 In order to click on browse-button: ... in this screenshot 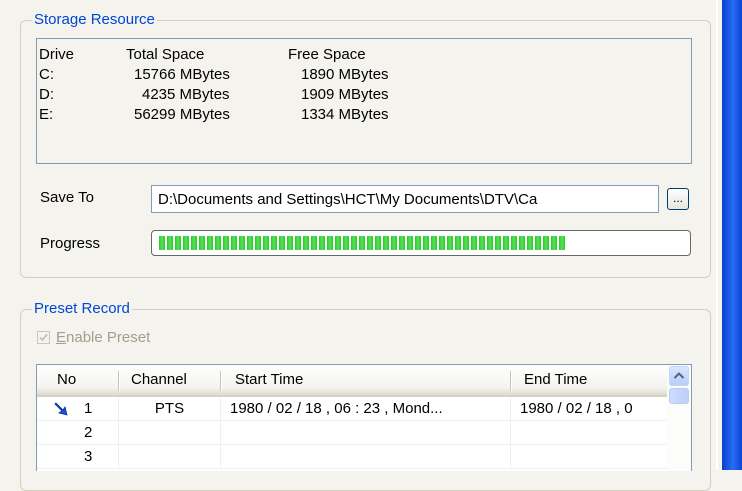, I will do `click(678, 199)`.